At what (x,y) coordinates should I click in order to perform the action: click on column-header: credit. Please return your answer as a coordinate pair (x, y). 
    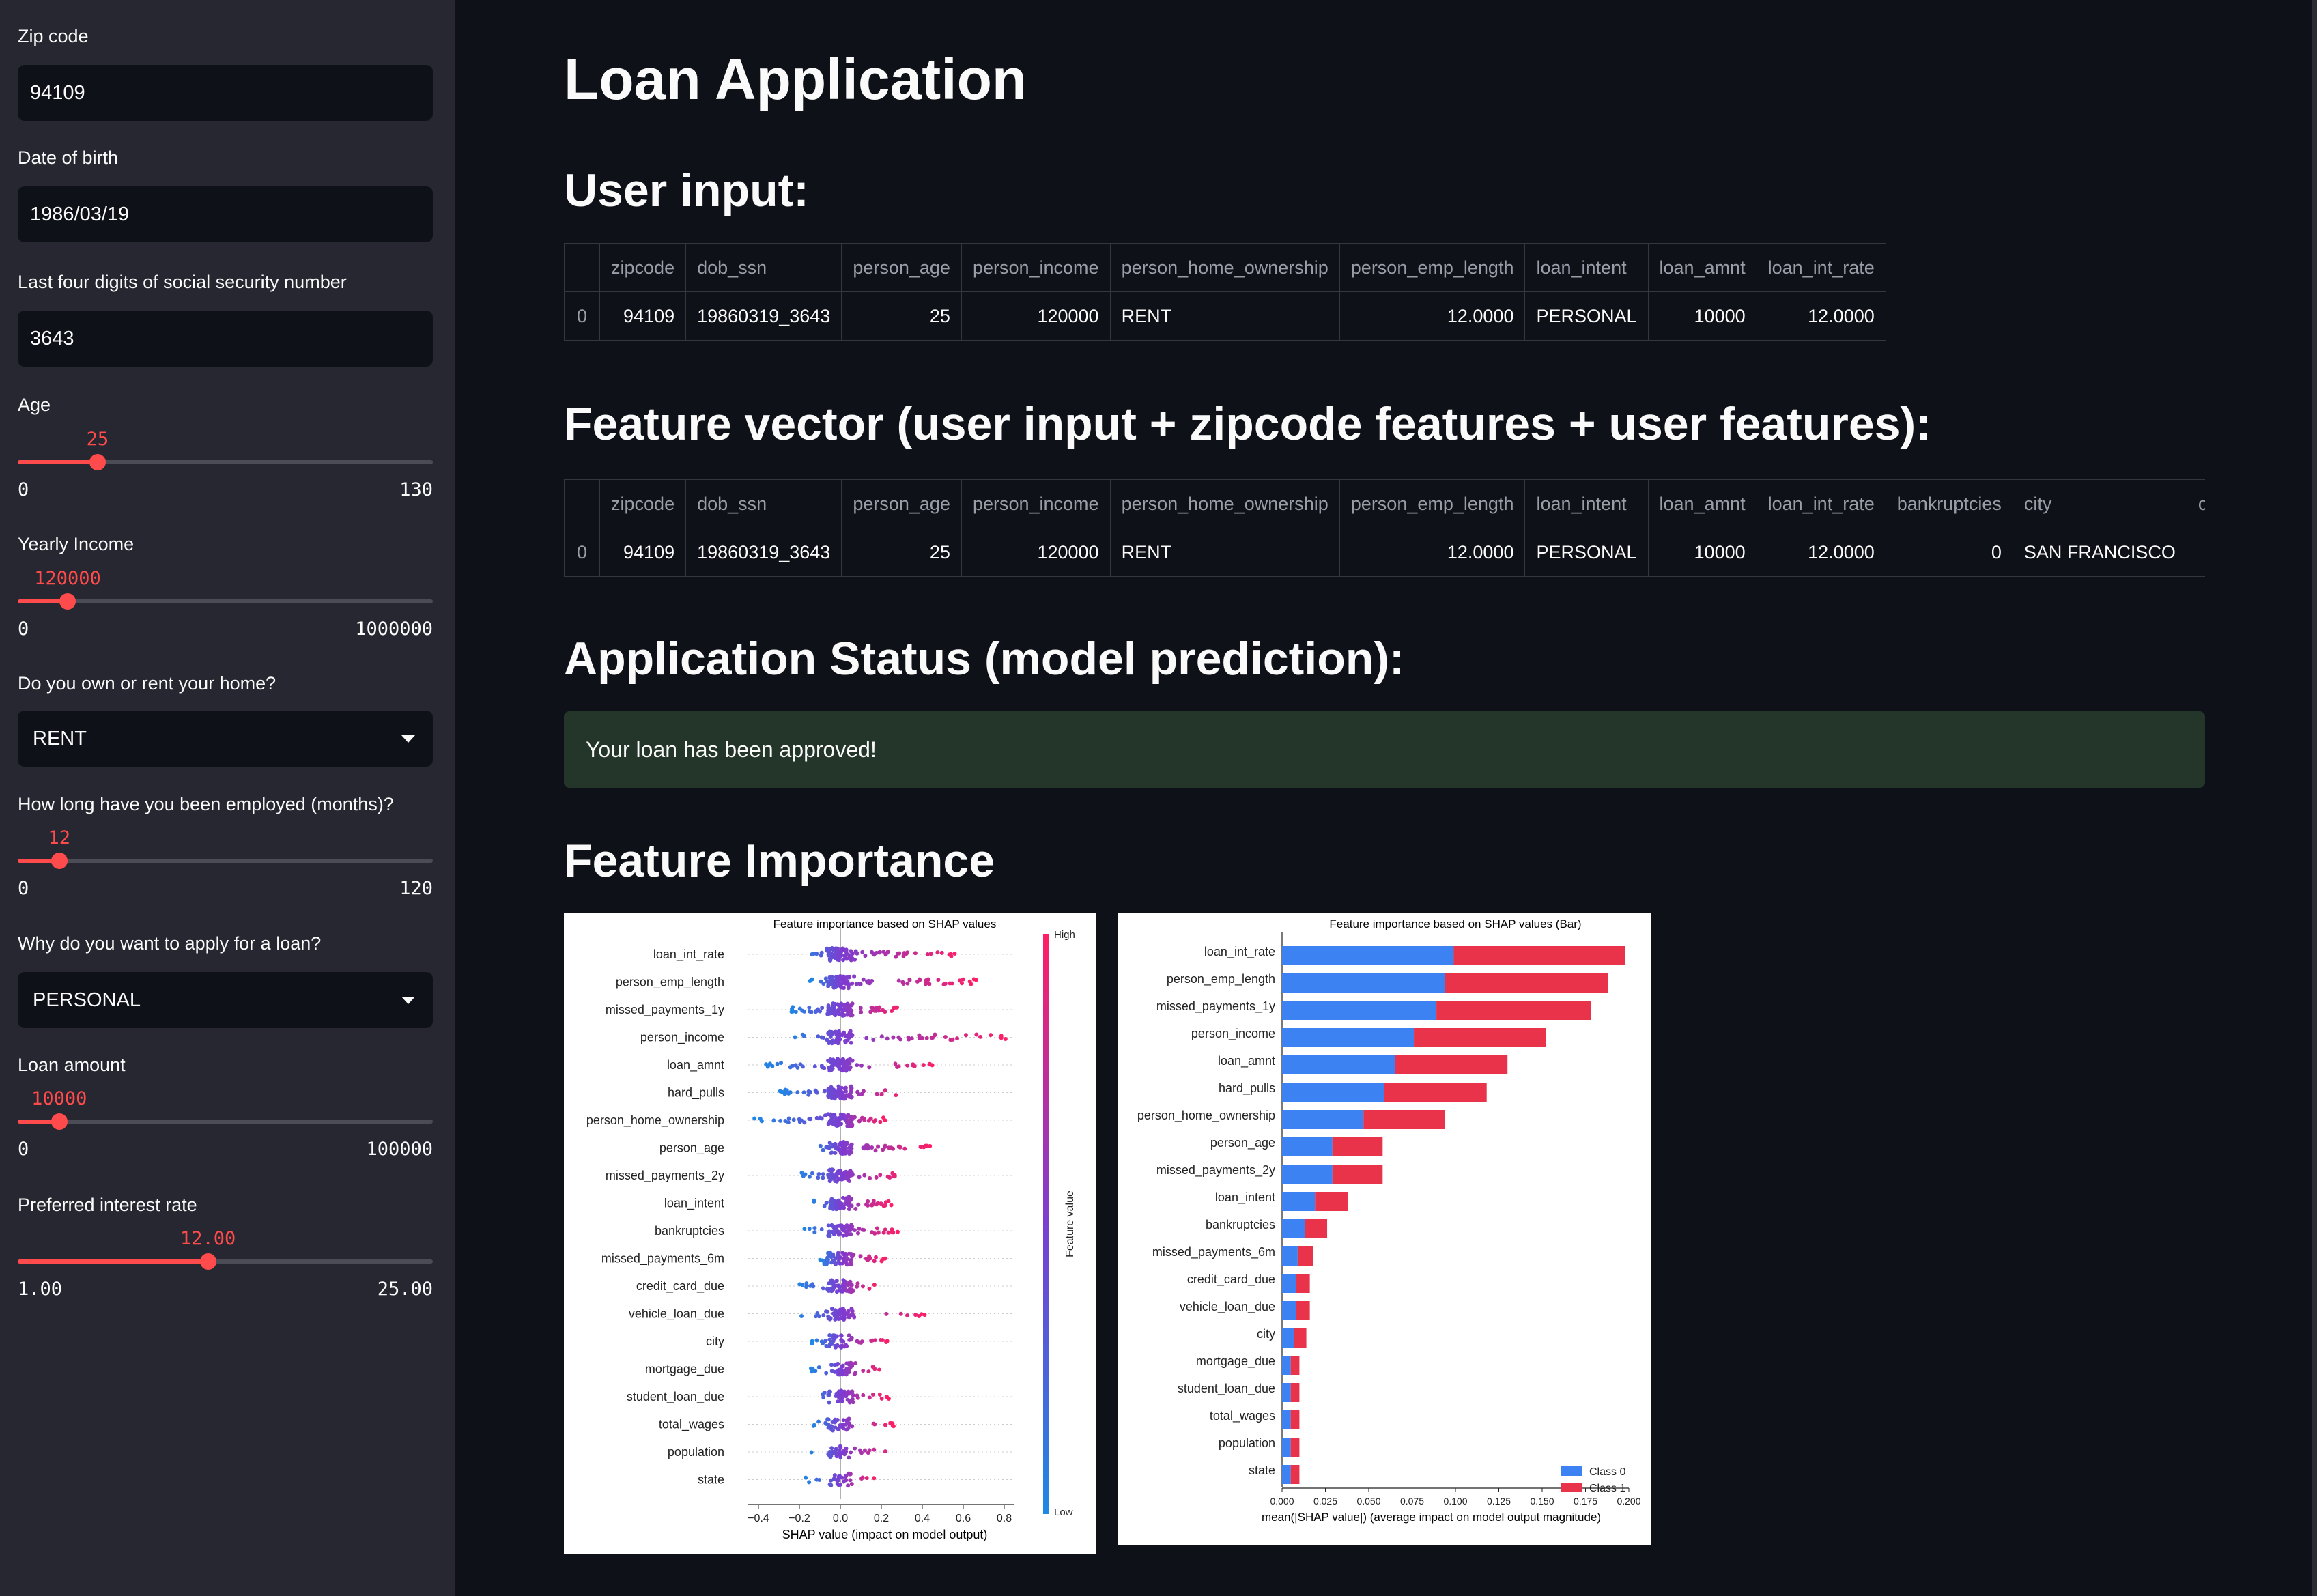
    Looking at the image, I should click on (2195, 503).